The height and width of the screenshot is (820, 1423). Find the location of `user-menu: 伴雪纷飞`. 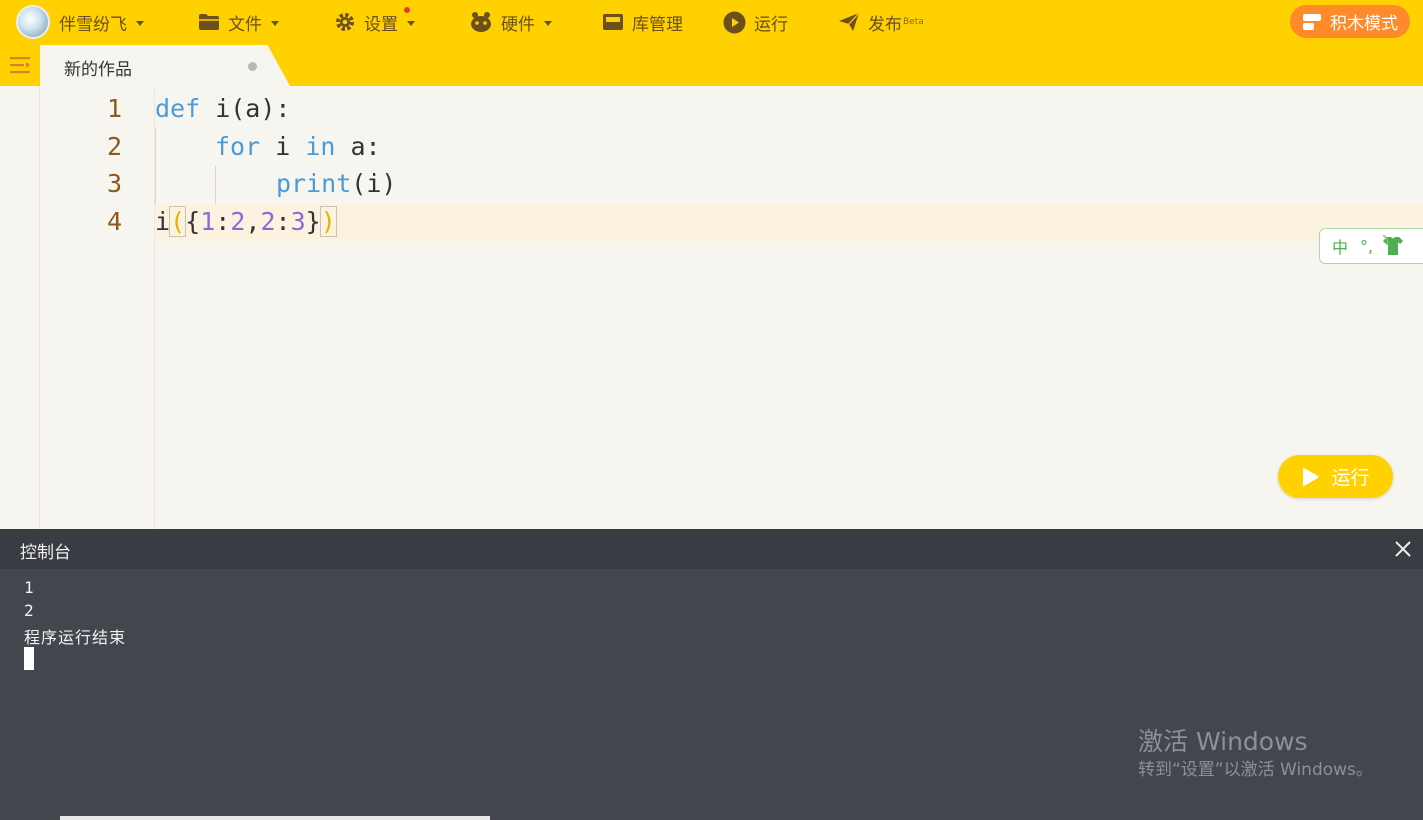

user-menu: 伴雪纷飞 is located at coordinates (80, 22).